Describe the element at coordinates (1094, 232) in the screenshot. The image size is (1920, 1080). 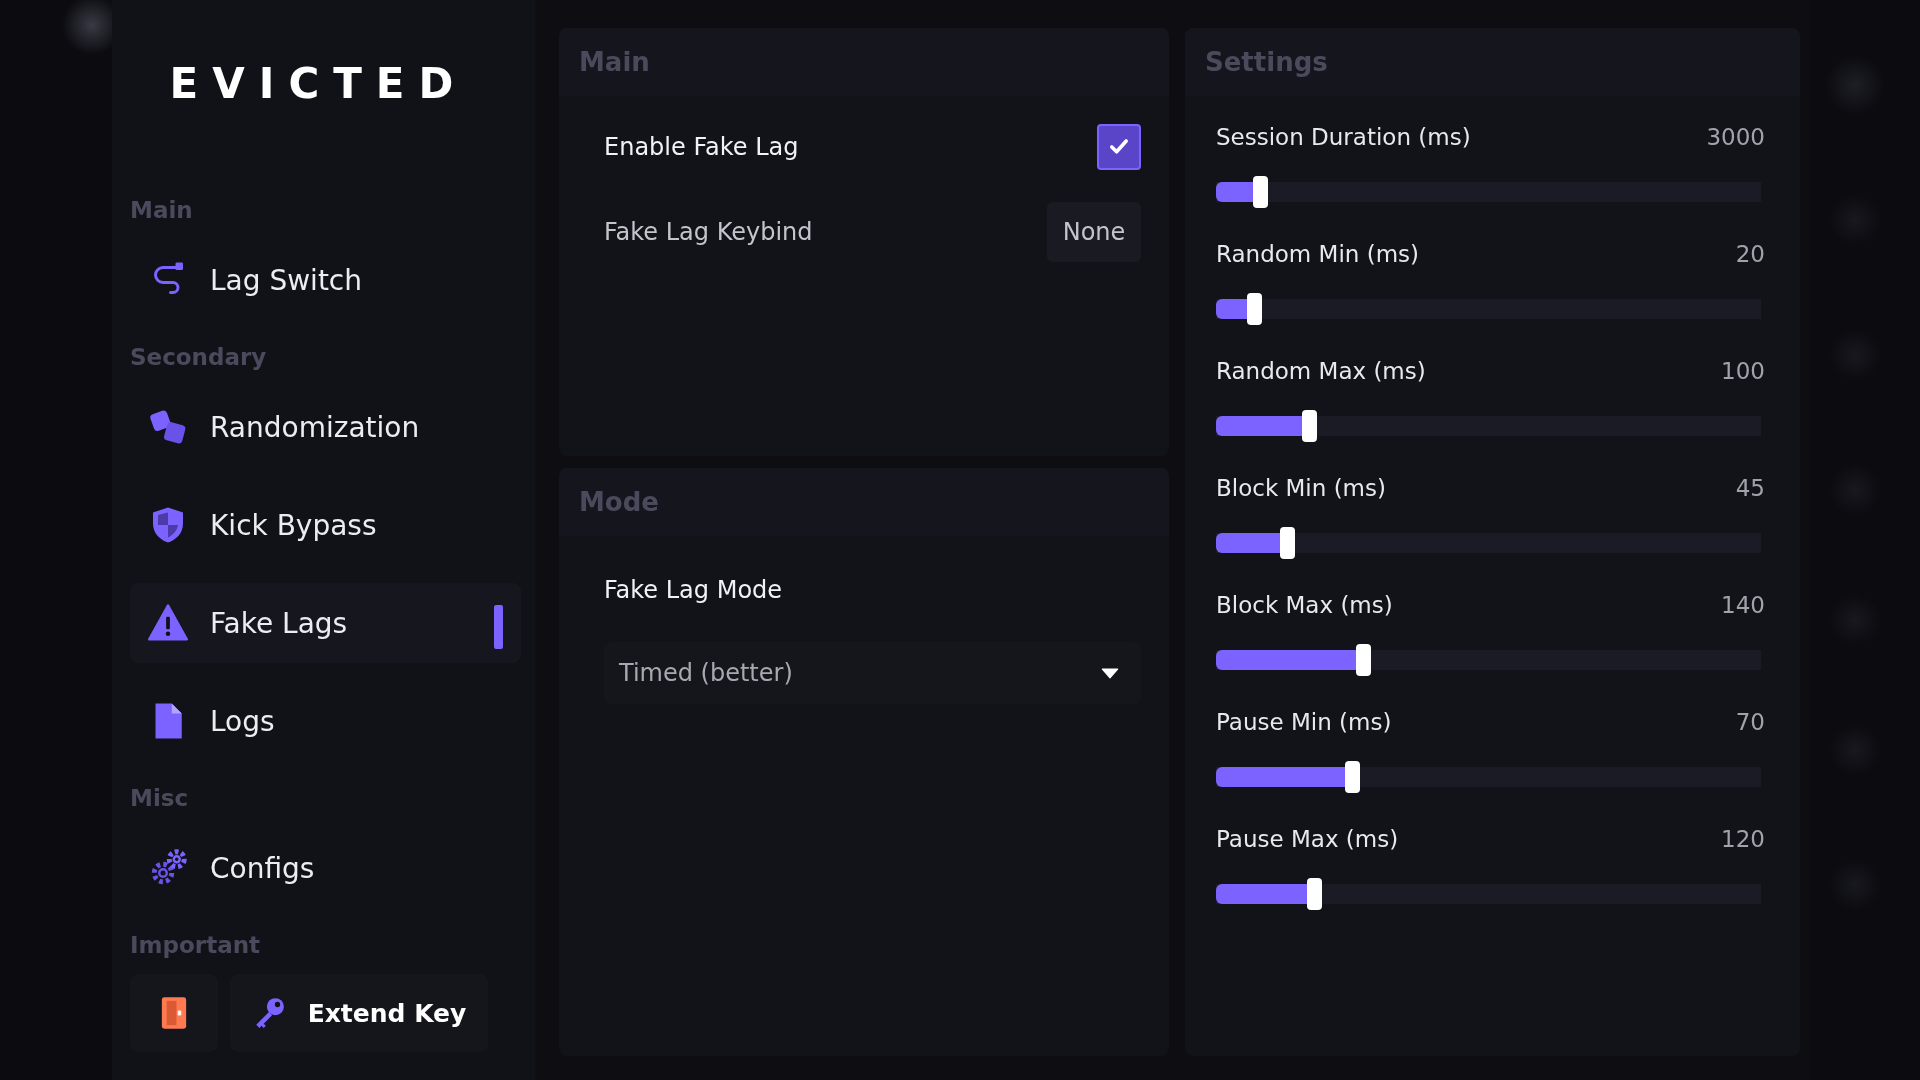
I see `keybind-button: None` at that location.